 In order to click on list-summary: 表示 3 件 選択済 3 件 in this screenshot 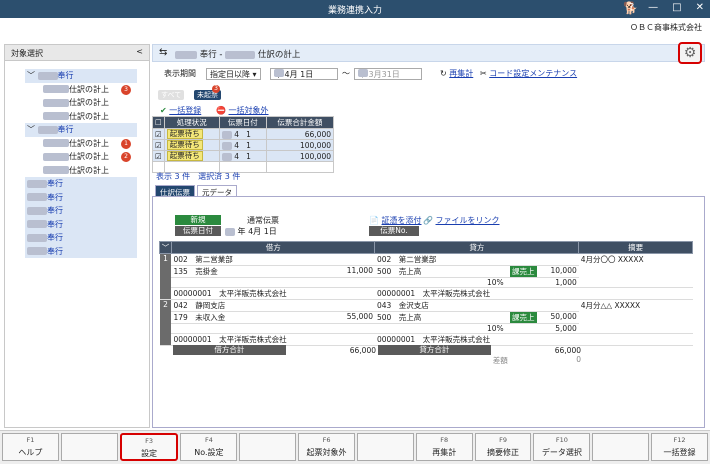, I will do `click(198, 176)`.